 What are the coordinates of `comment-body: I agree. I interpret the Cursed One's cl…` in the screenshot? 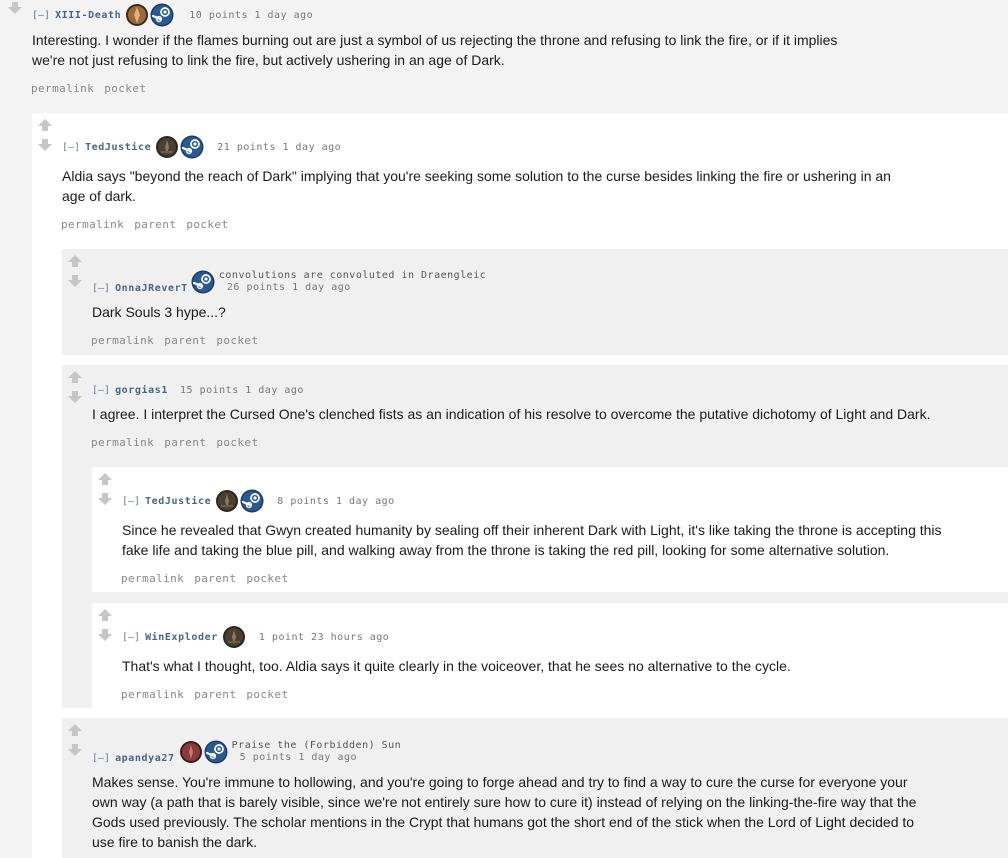 It's located at (511, 414).